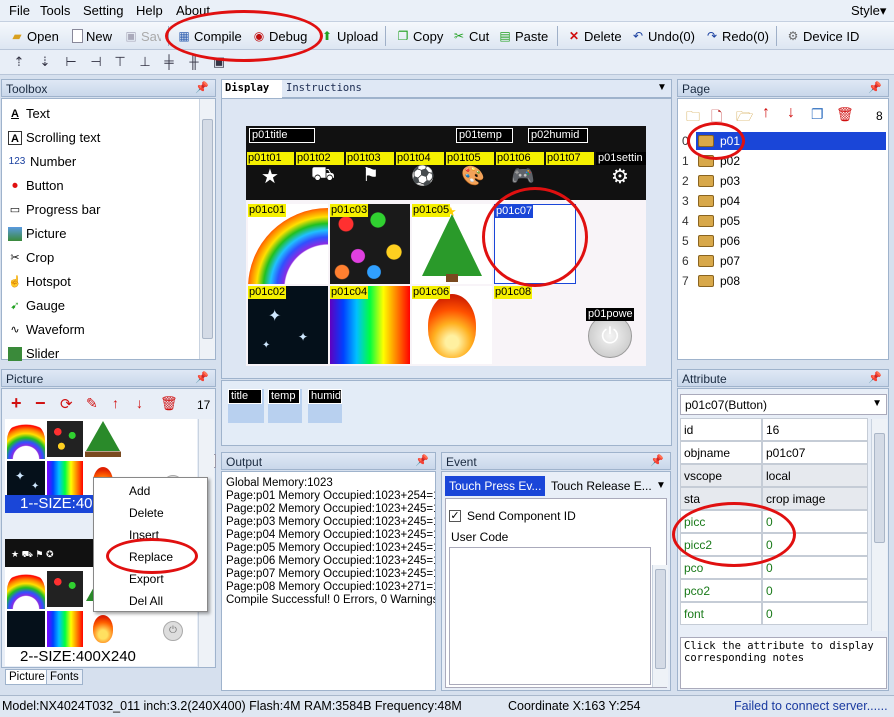 This screenshot has width=894, height=717. Describe the element at coordinates (349, 210) in the screenshot. I see `cell-label-p01c03: p01c03` at that location.